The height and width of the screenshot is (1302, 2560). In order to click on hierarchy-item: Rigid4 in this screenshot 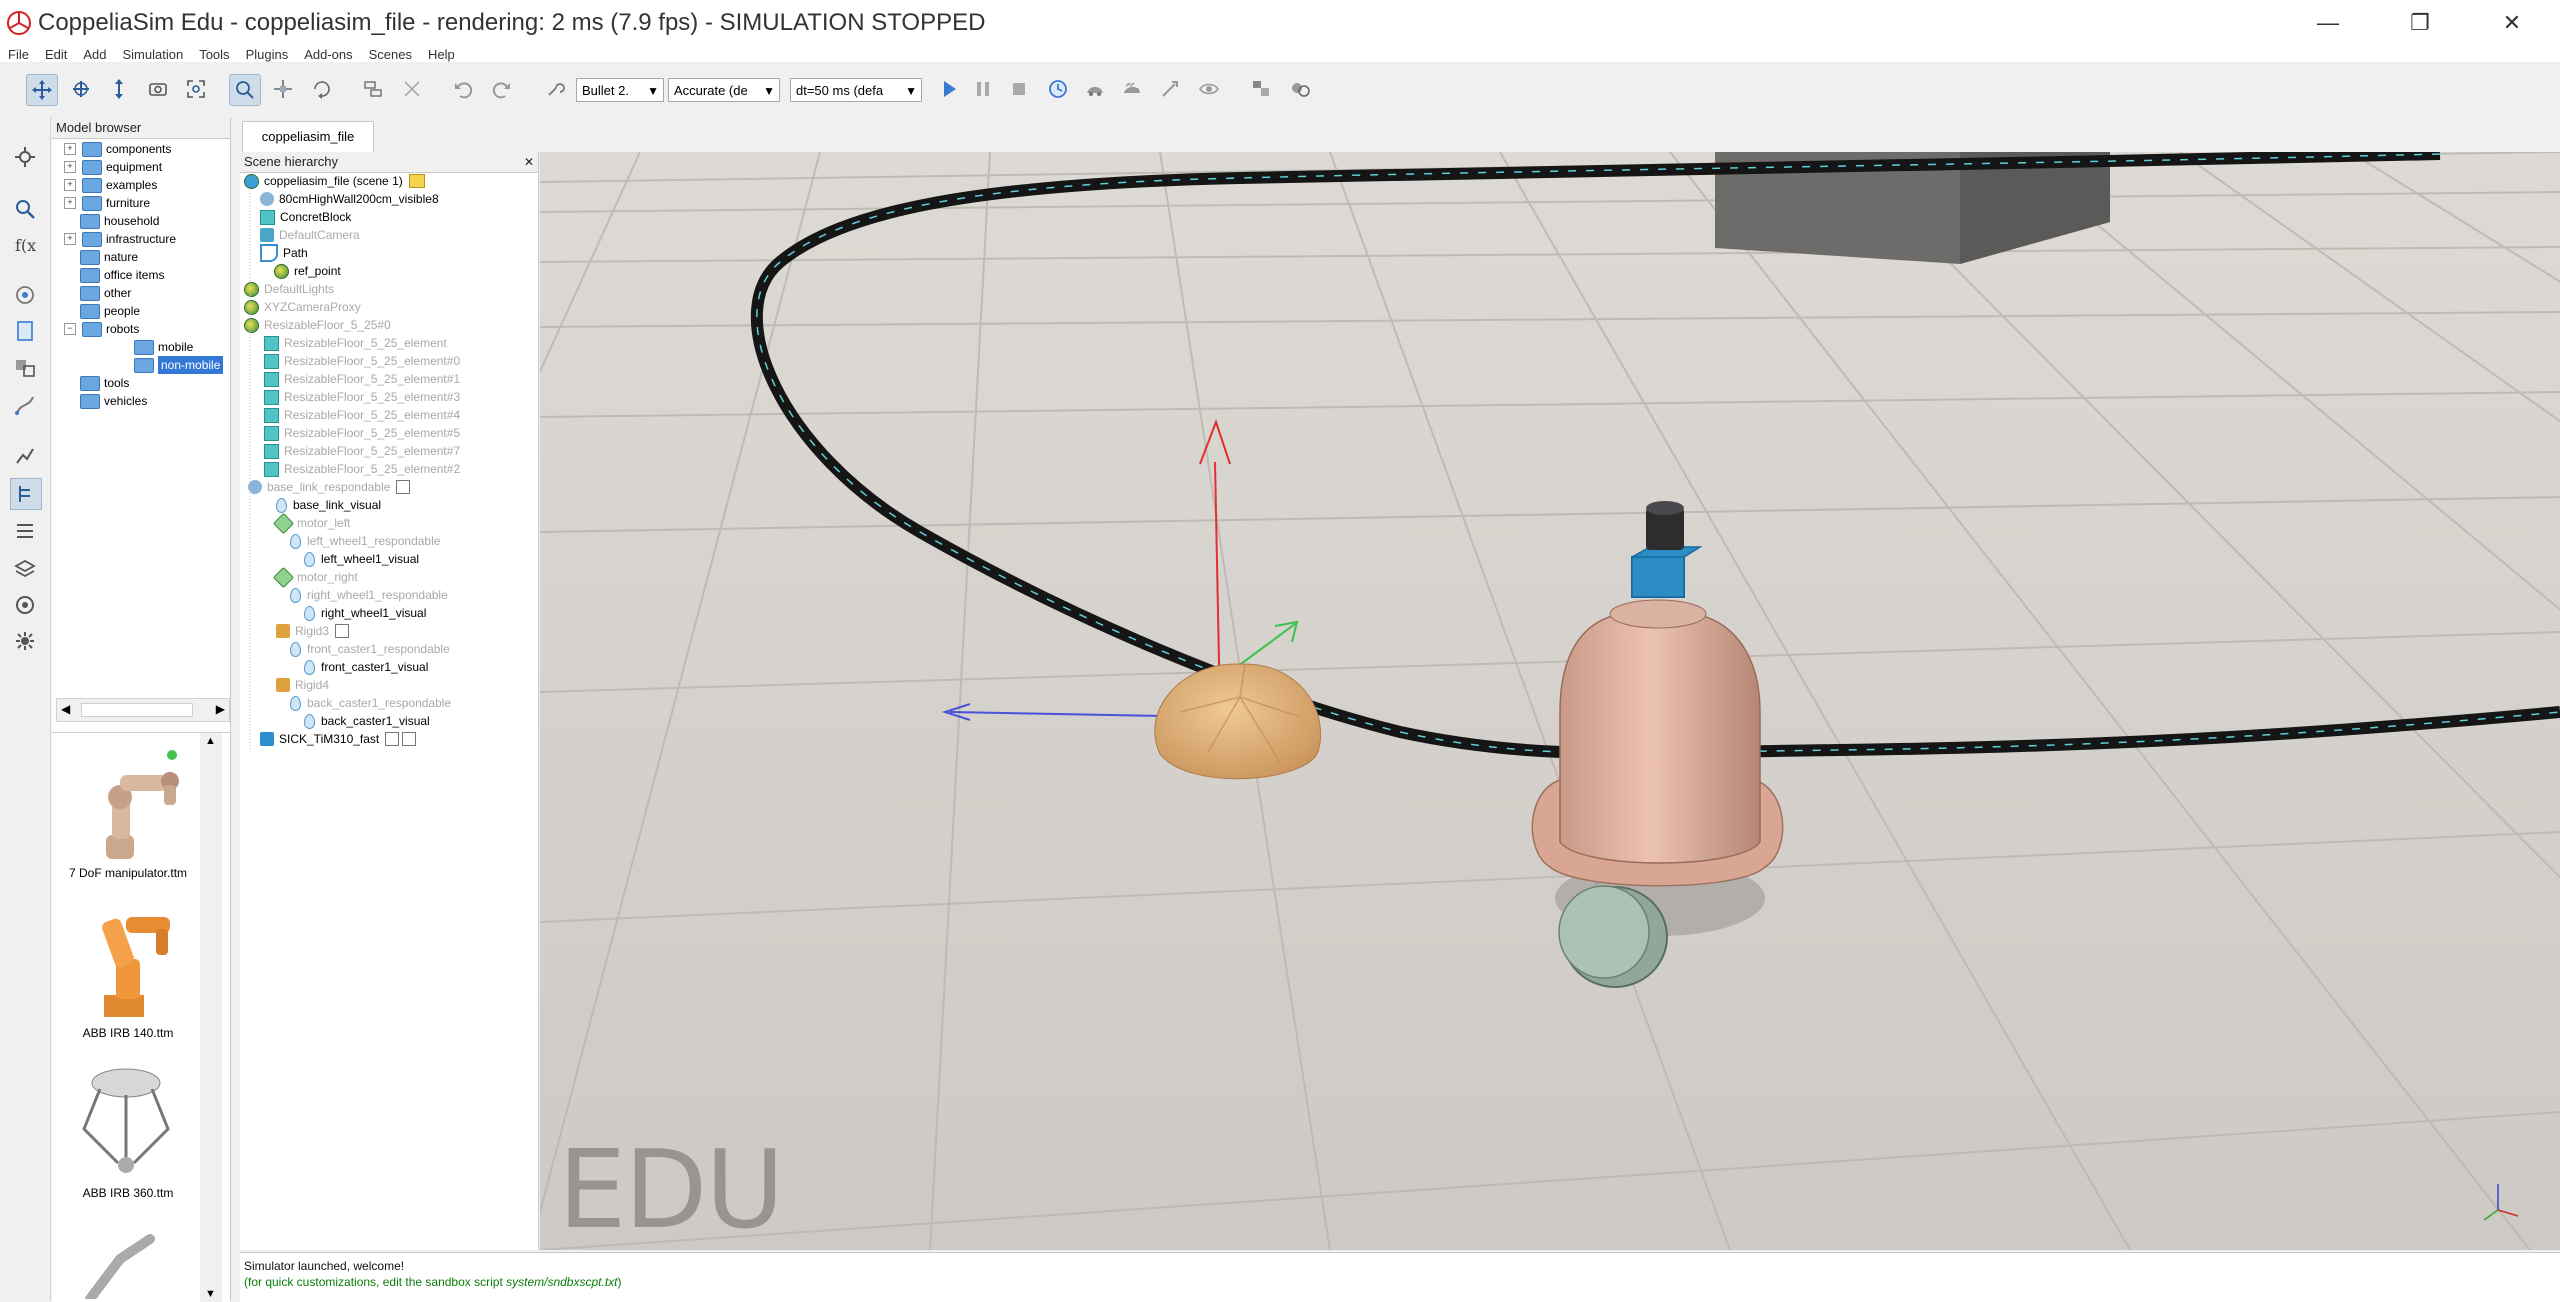, I will do `click(302, 685)`.